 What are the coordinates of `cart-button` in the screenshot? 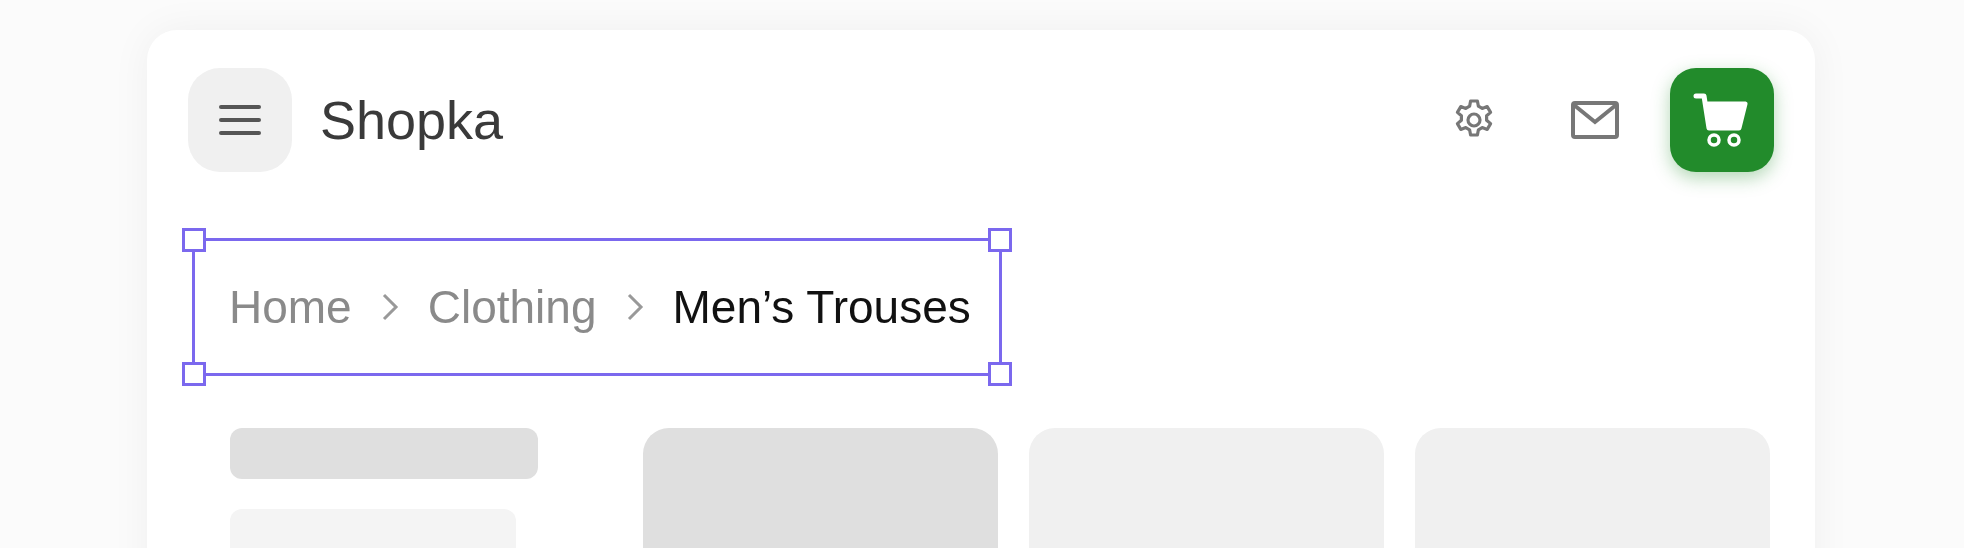 It's located at (1722, 120).